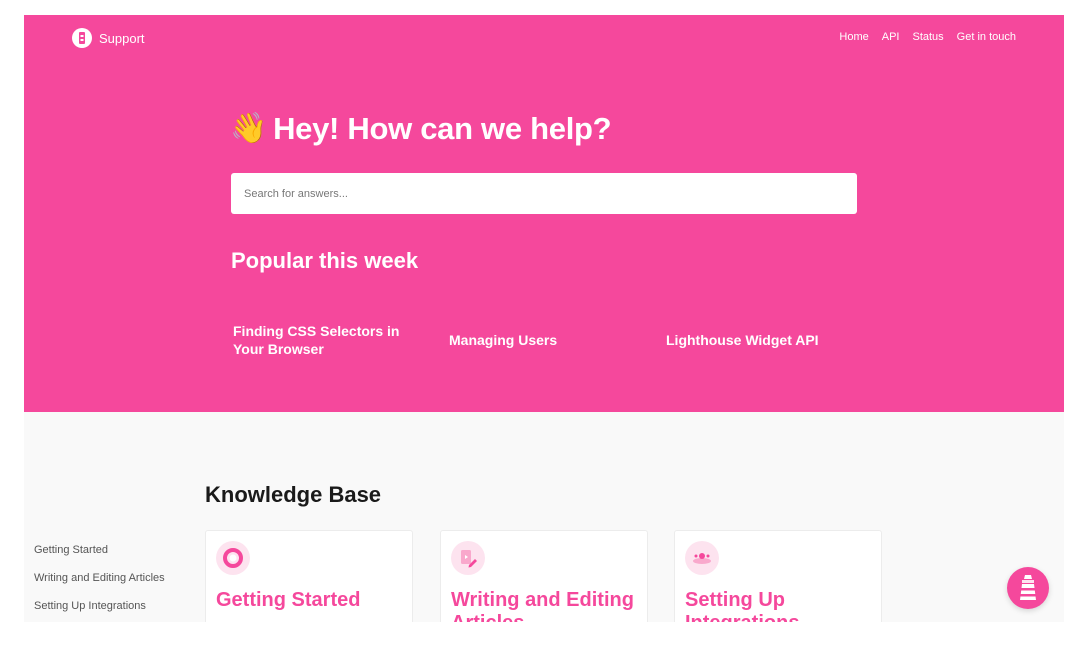  I want to click on sidebar-item-integrations: Setting Up Integrations, so click(99, 610).